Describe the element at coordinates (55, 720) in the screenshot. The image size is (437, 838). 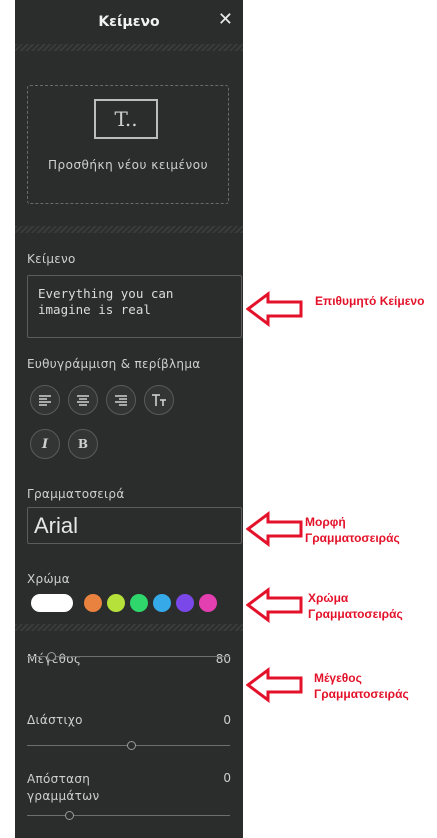
I see `line-spacing-label: Διάστιχο` at that location.